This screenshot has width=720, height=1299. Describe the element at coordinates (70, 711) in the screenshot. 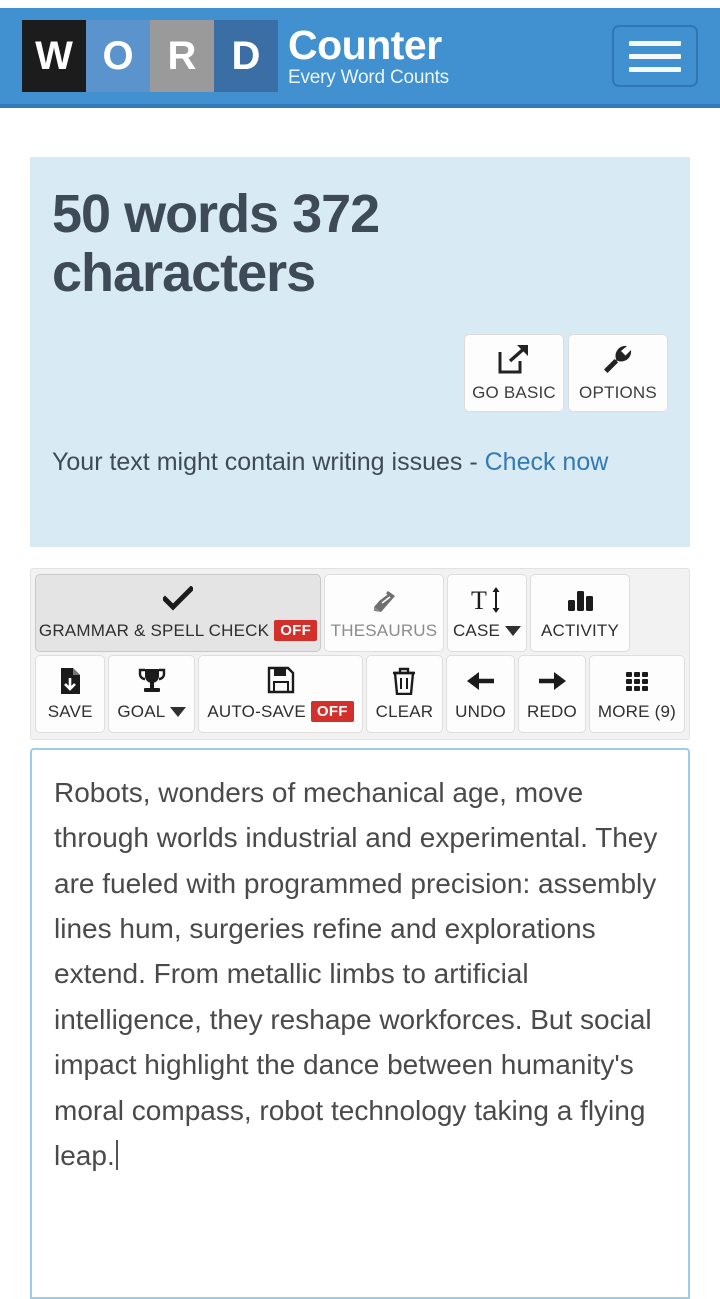

I see `save-label: SAVE` at that location.